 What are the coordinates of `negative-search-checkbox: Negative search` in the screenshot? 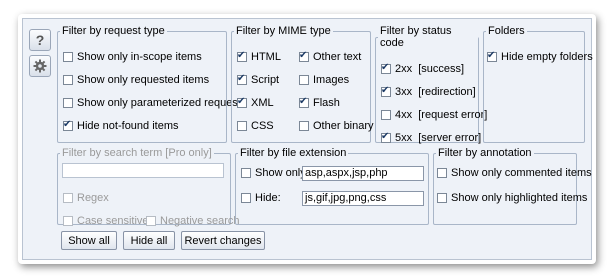 It's located at (193, 221).